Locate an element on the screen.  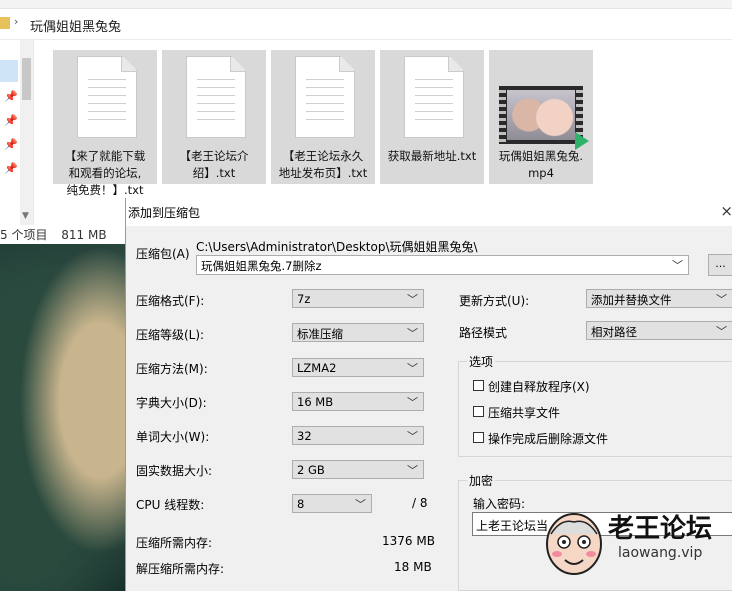
nav-selected-item is located at coordinates (9, 71).